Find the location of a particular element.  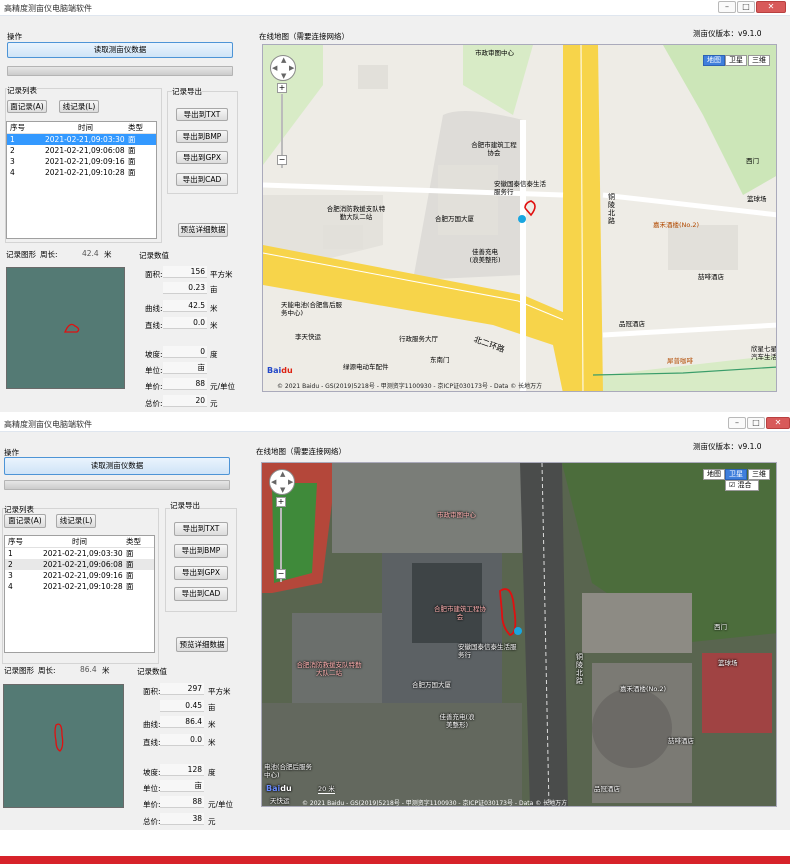

shape-canvas is located at coordinates (63, 746).